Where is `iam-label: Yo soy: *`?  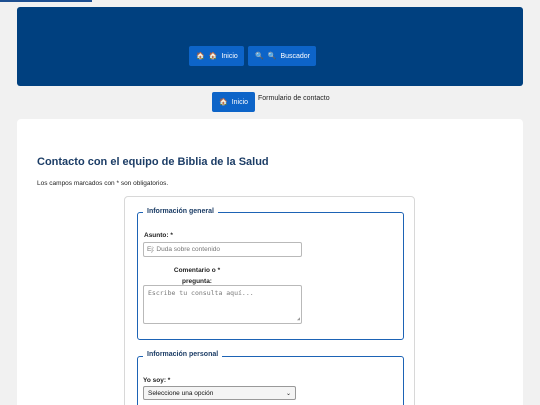
iam-label: Yo soy: * is located at coordinates (157, 380).